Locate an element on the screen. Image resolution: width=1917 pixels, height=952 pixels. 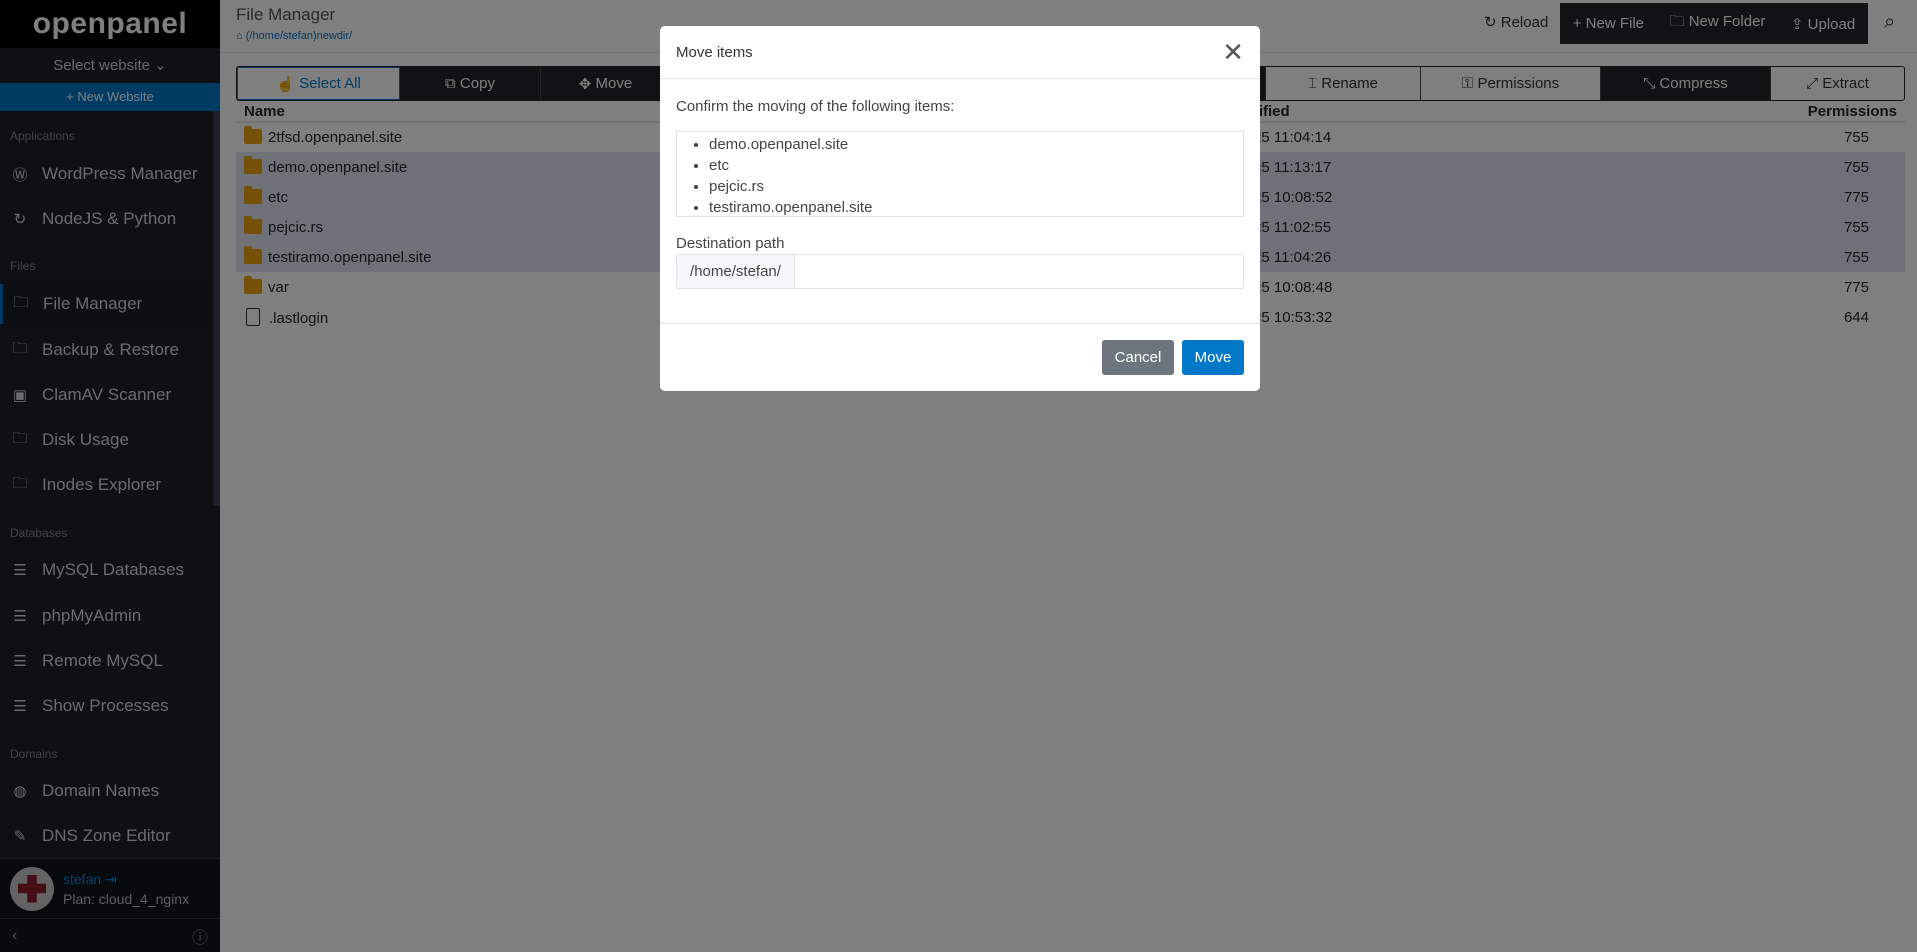
destination-label: Destination path is located at coordinates (730, 243).